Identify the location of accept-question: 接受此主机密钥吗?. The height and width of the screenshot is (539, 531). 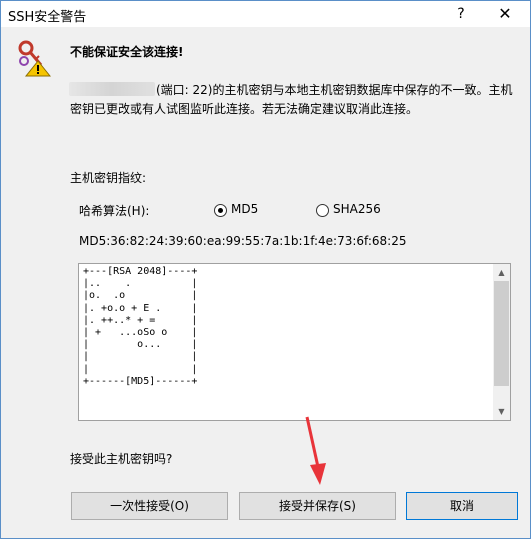
(121, 459).